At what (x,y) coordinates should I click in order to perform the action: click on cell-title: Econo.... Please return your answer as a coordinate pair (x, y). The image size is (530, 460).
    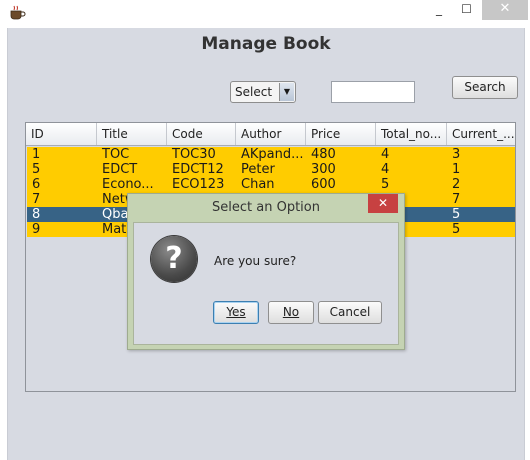
    Looking at the image, I should click on (128, 184).